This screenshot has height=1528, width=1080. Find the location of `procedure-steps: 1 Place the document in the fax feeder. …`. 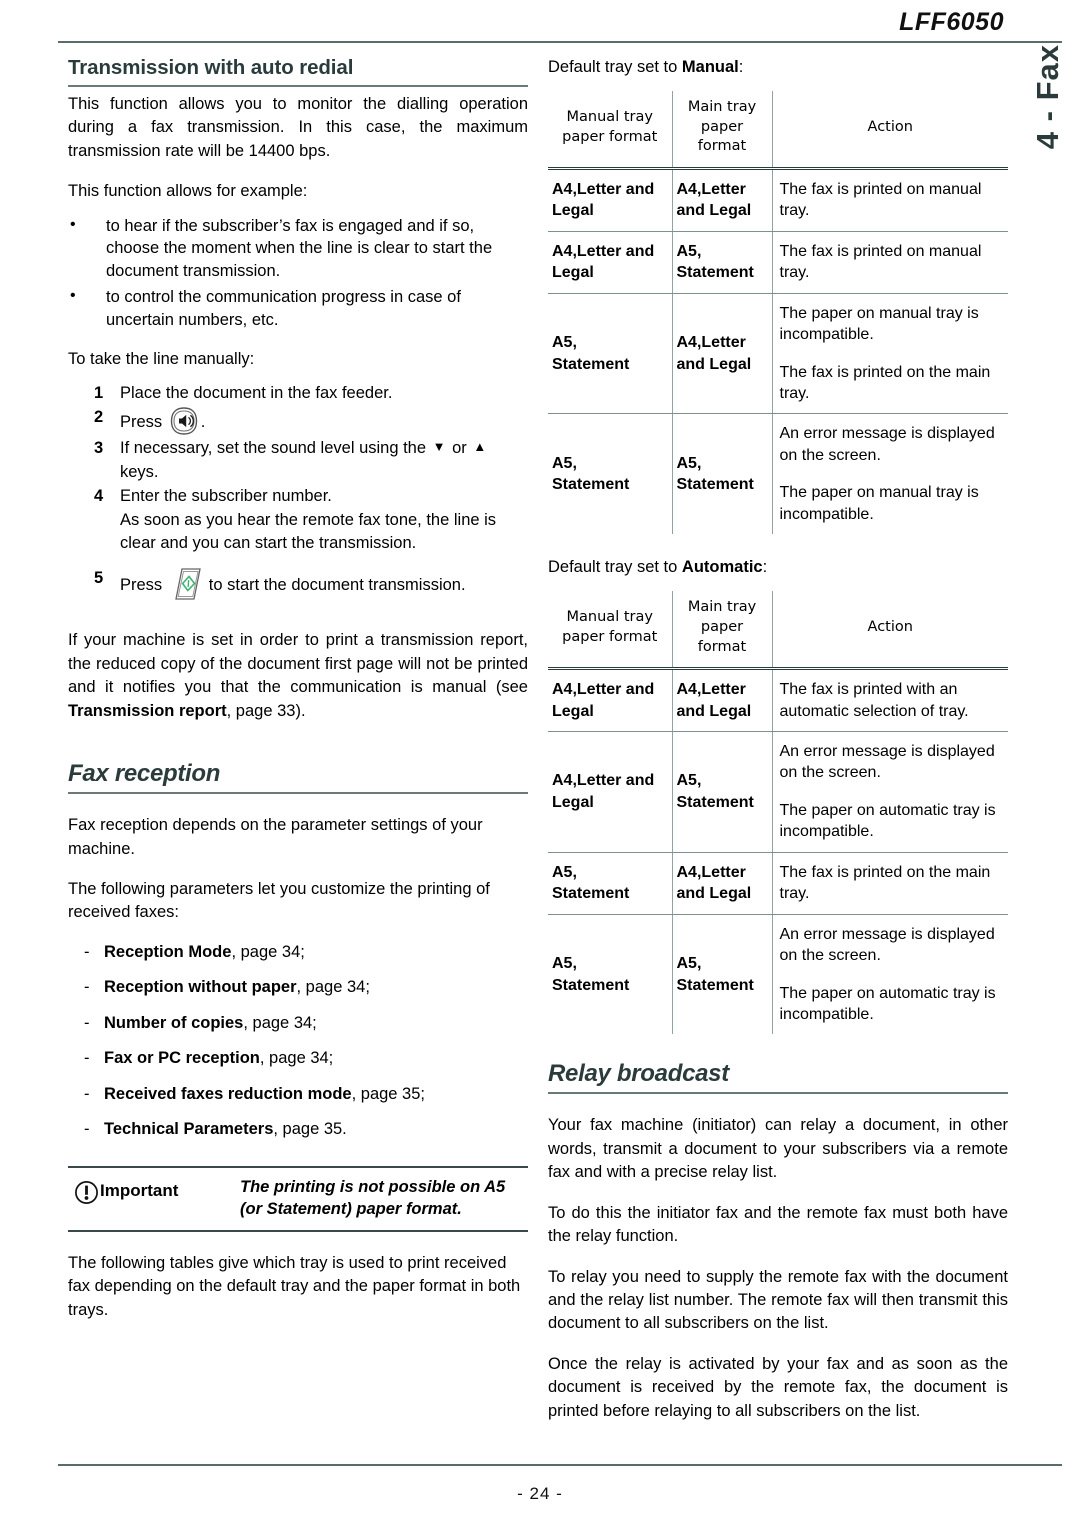

procedure-steps: 1 Place the document in the fax feeder. … is located at coordinates (298, 492).